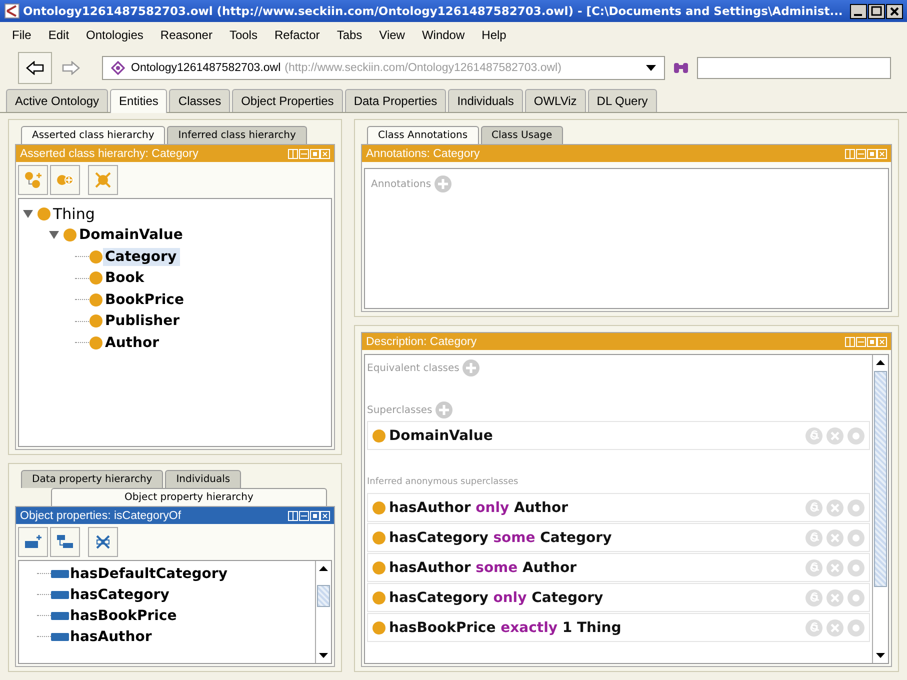  I want to click on expression-row: hasAuthor only Author, so click(618, 507).